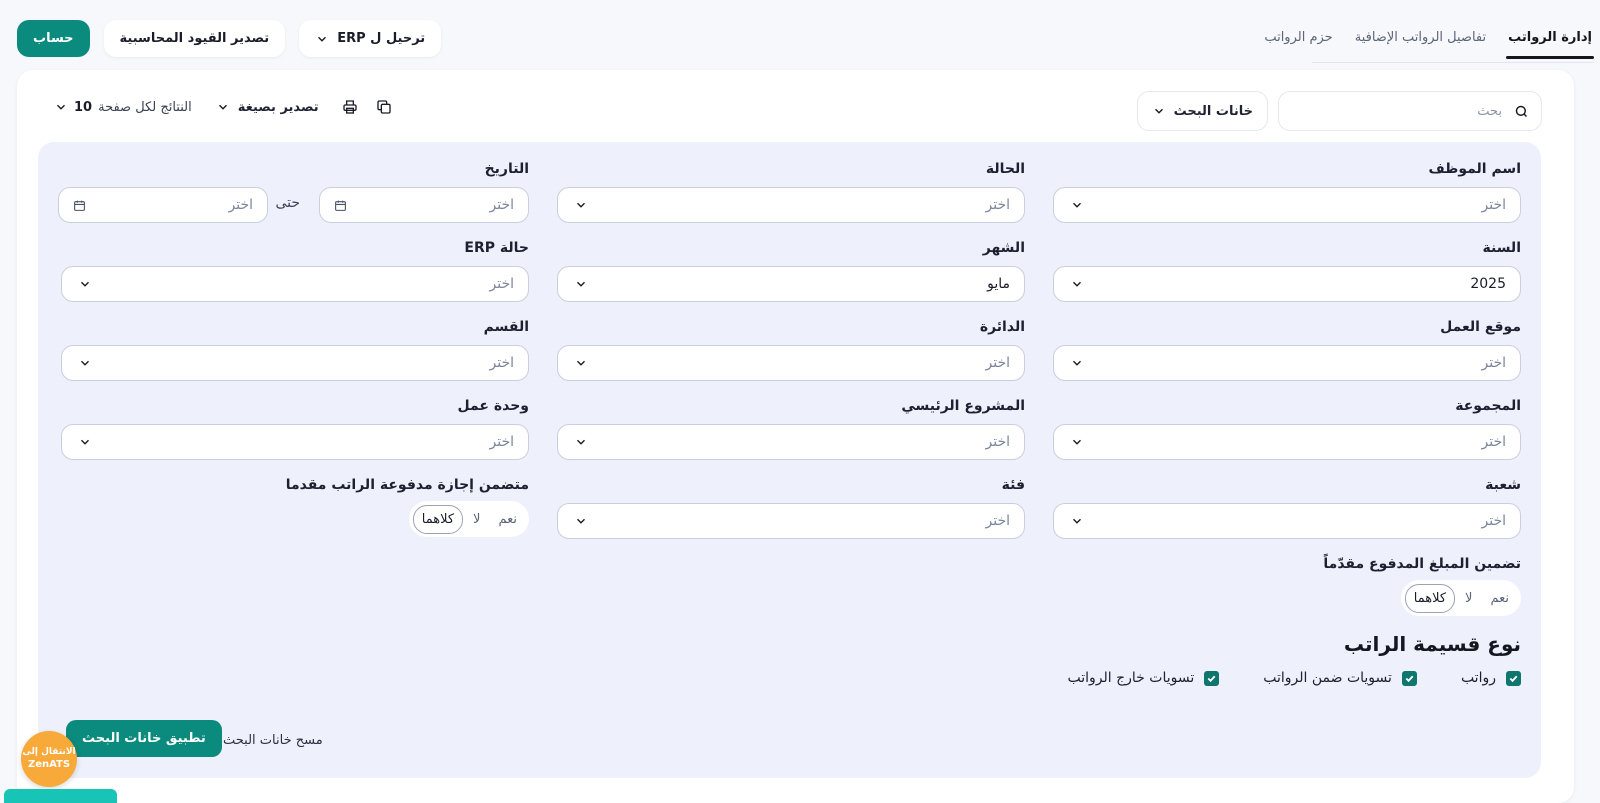 The image size is (1600, 803). Describe the element at coordinates (998, 205) in the screenshot. I see `status-value: اختر` at that location.